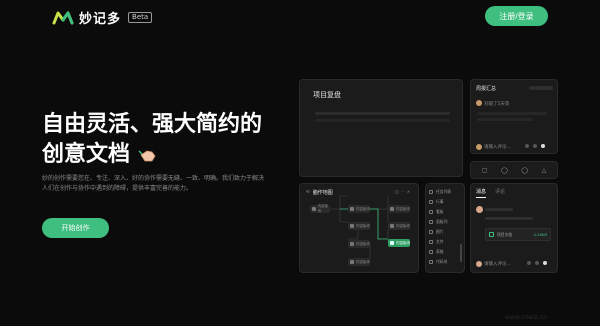 The height and width of the screenshot is (326, 600). Describe the element at coordinates (445, 252) in the screenshot. I see `menu-item-table: 表格` at that location.